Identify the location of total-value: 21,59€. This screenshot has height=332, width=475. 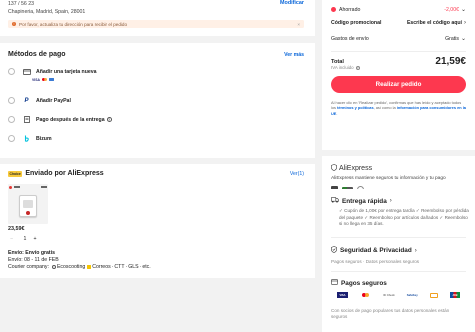
(450, 61).